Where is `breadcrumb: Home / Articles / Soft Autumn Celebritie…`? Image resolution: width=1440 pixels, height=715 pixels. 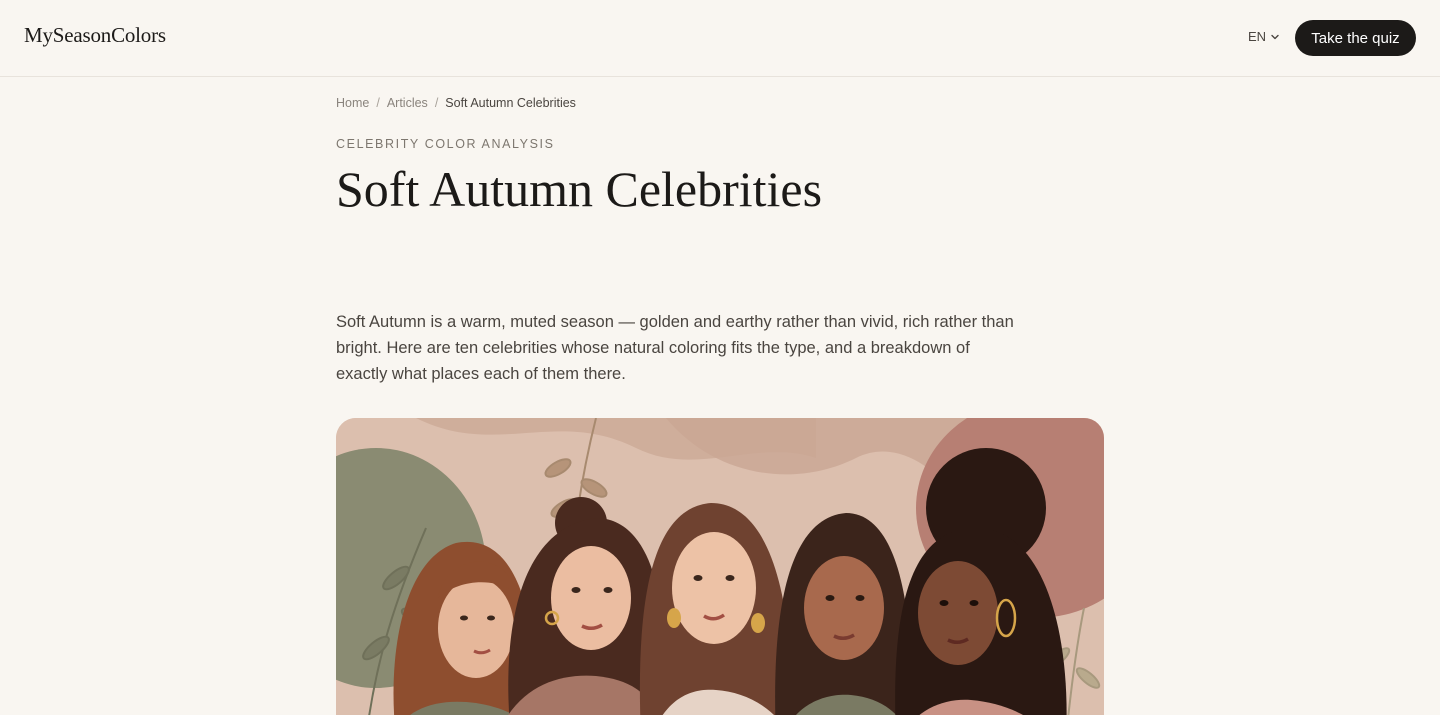 breadcrumb: Home / Articles / Soft Autumn Celebritie… is located at coordinates (456, 103).